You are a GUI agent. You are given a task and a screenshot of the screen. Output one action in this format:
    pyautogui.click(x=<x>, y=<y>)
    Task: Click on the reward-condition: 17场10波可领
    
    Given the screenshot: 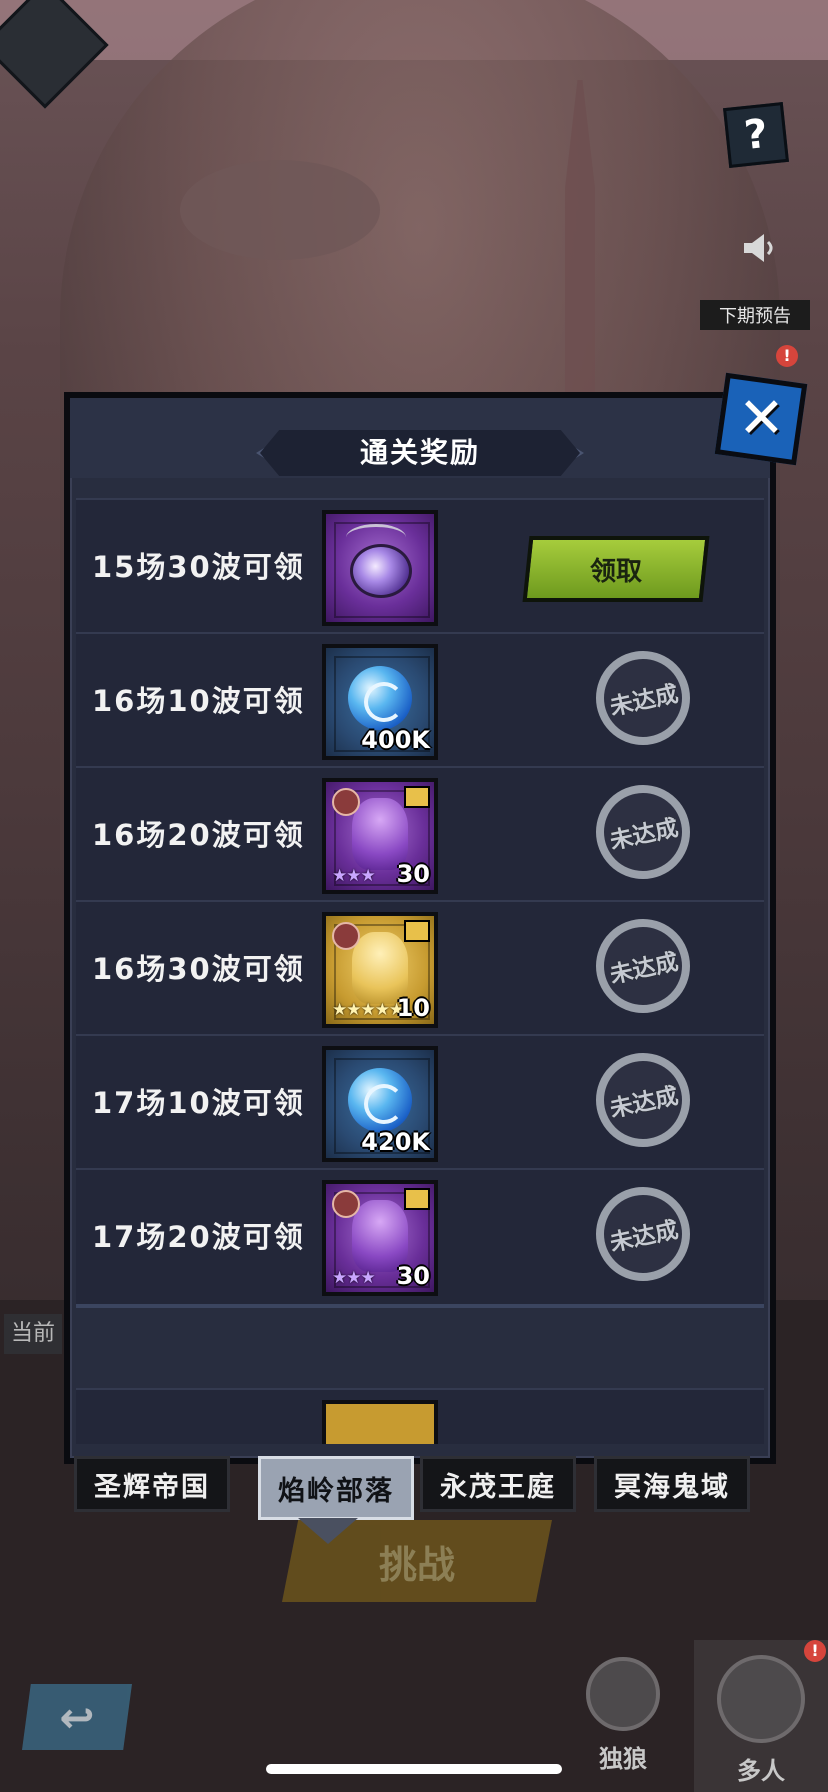 What is the action you would take?
    pyautogui.click(x=198, y=1103)
    